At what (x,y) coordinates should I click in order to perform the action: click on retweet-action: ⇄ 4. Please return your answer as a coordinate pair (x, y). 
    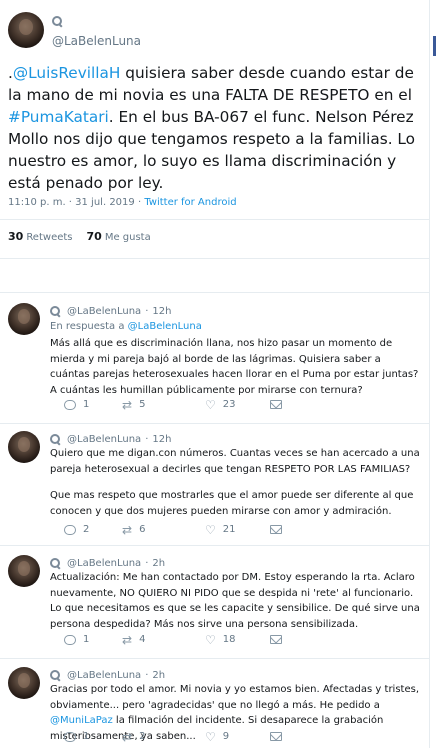
    Looking at the image, I should click on (163, 639).